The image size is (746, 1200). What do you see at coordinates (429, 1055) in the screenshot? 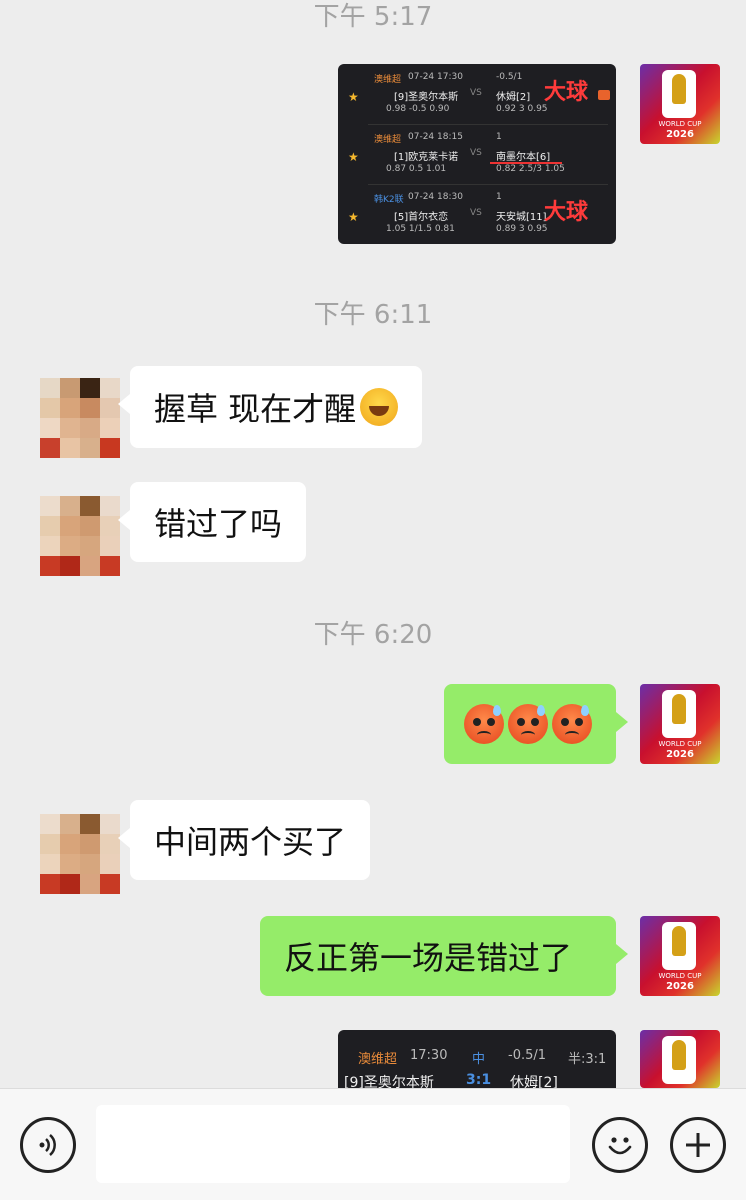
I see `match-time: 17:30` at bounding box center [429, 1055].